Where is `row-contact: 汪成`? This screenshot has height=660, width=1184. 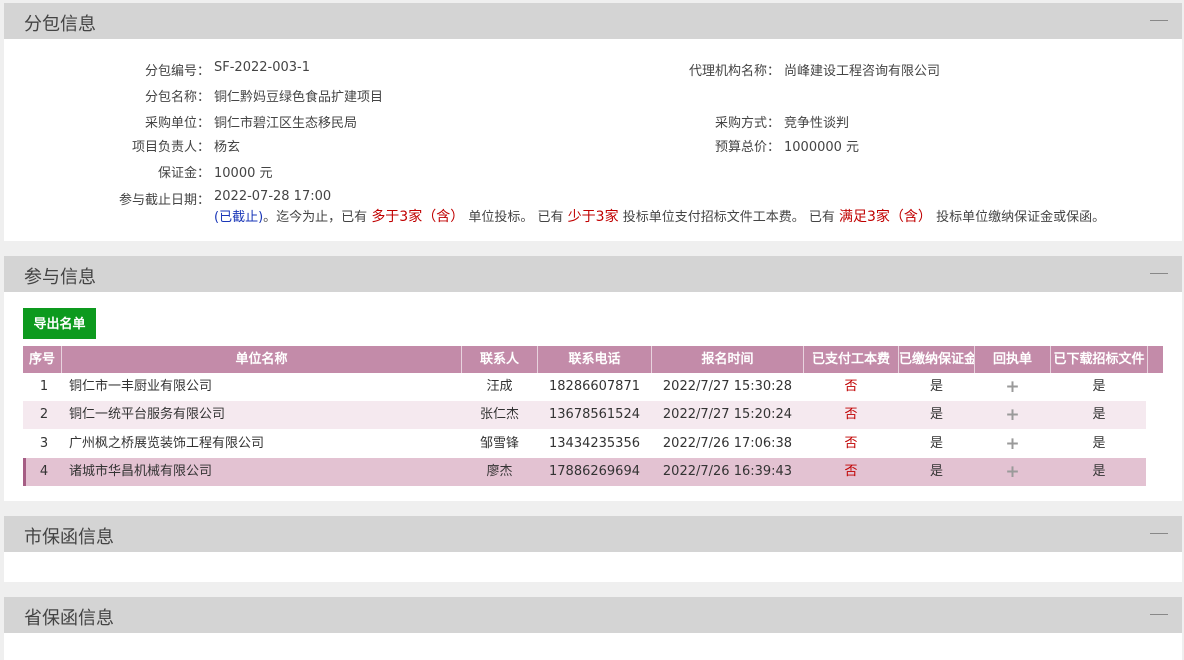 row-contact: 汪成 is located at coordinates (499, 386).